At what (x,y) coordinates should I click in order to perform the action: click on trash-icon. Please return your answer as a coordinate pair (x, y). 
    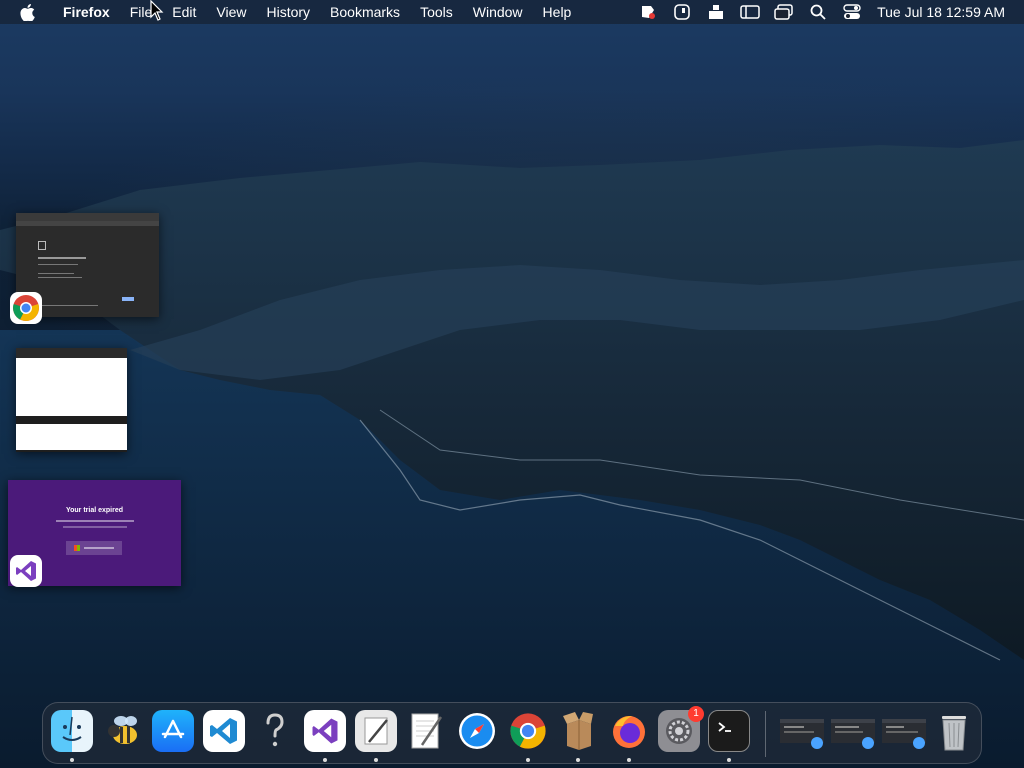
    Looking at the image, I should click on (954, 733).